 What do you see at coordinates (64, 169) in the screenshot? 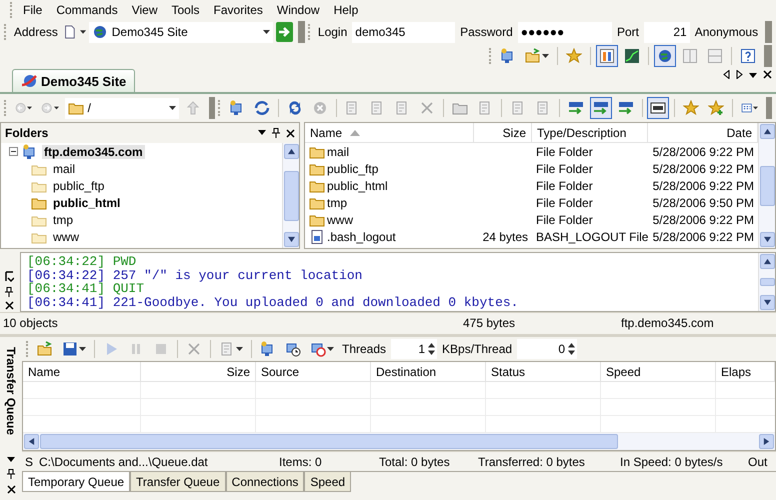
I see `tree-item: mail` at bounding box center [64, 169].